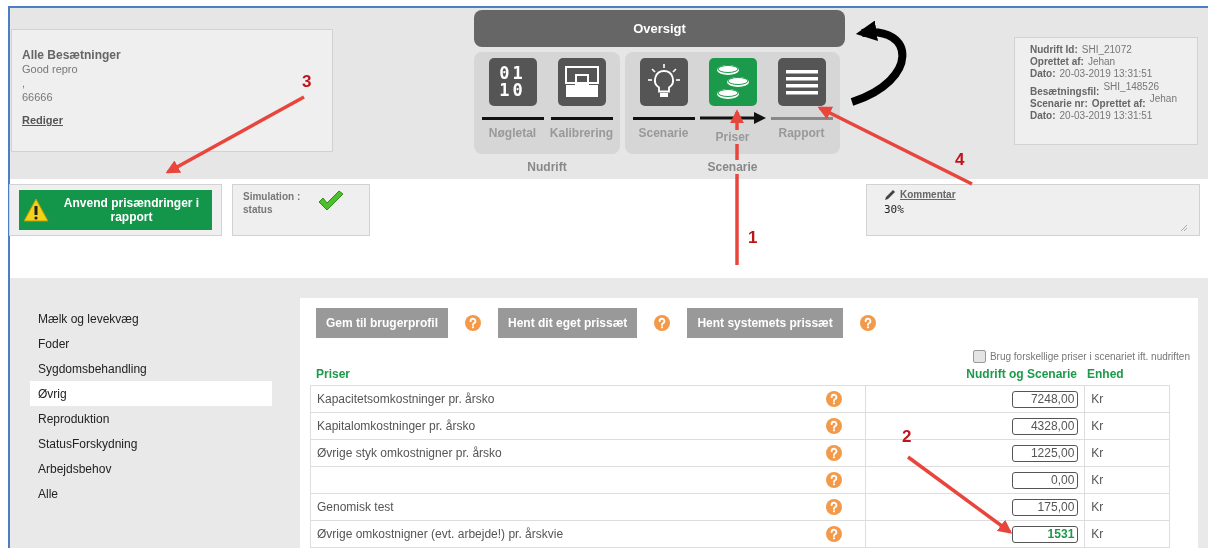 The height and width of the screenshot is (548, 1208). I want to click on group-label: Nudrift, so click(547, 167).